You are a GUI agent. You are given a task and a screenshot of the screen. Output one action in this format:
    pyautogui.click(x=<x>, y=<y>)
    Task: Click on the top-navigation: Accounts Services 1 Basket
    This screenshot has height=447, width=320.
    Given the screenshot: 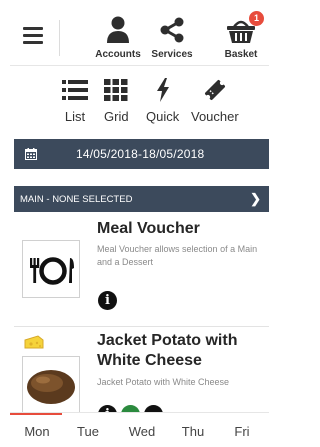 What is the action you would take?
    pyautogui.click(x=139, y=36)
    